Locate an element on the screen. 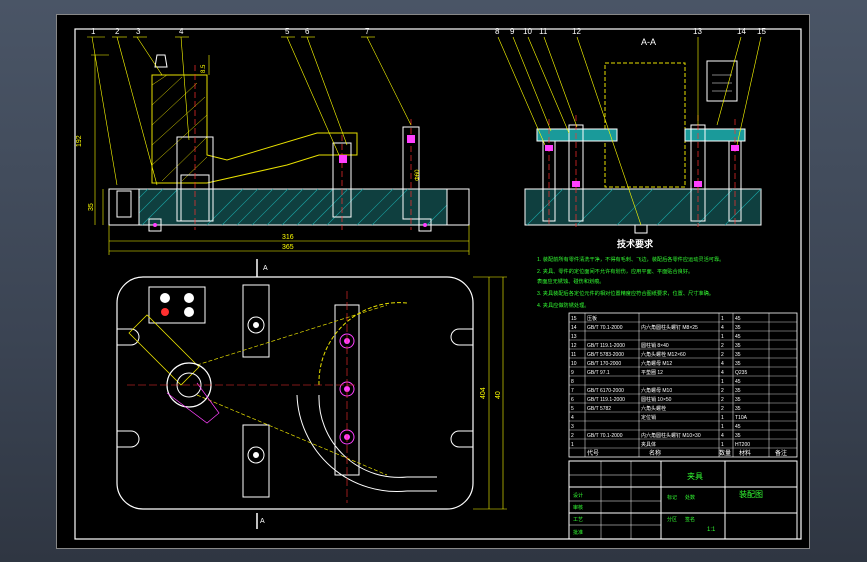 The image size is (867, 562). tb-label-design: 设计 is located at coordinates (578, 495).